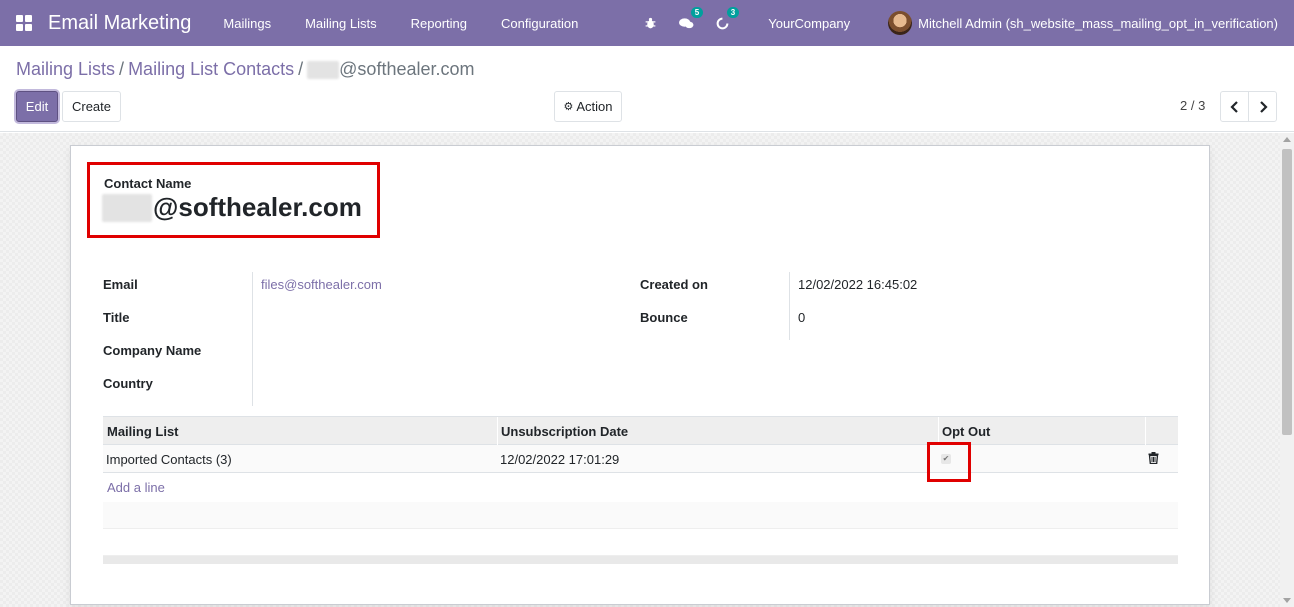 Image resolution: width=1294 pixels, height=607 pixels. What do you see at coordinates (143, 431) in the screenshot?
I see `column-mailing-list: Mailing List` at bounding box center [143, 431].